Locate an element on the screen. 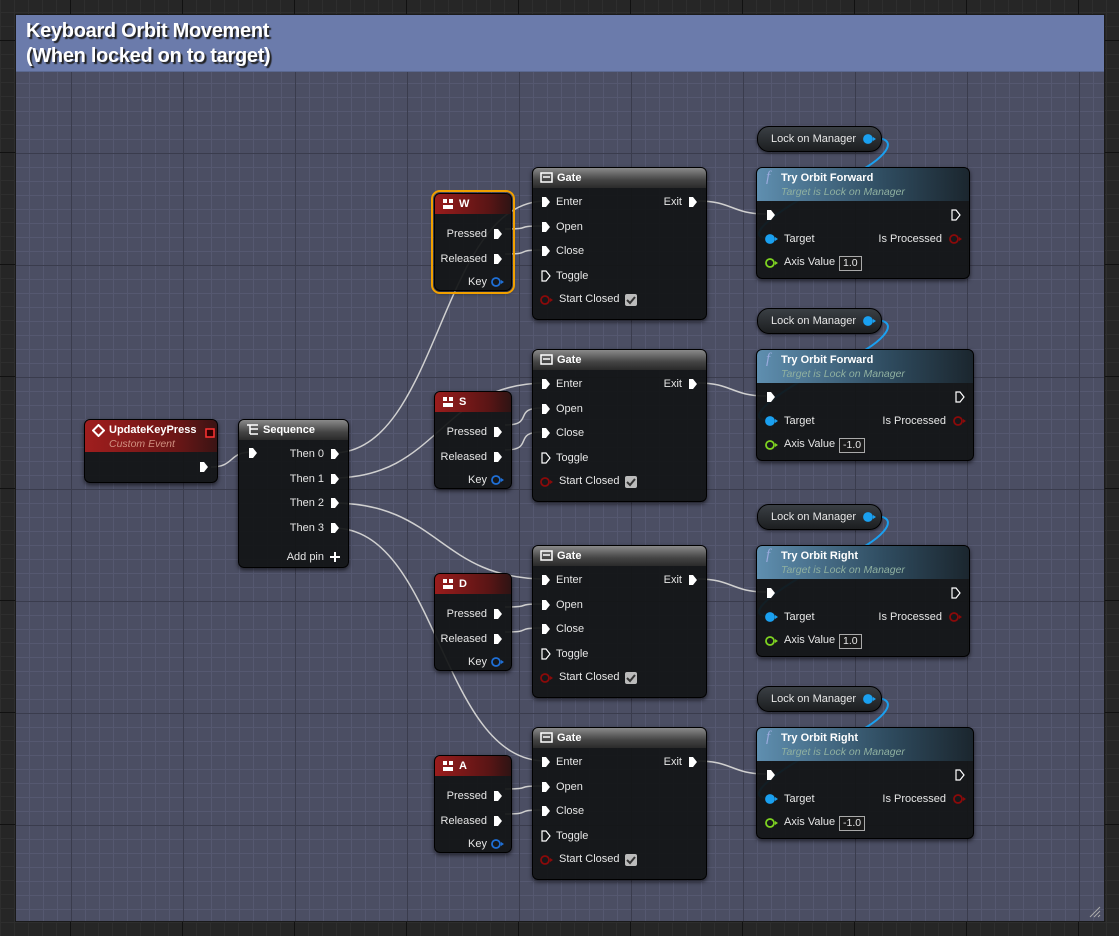  gate-toggle-label: Toggle is located at coordinates (572, 276).